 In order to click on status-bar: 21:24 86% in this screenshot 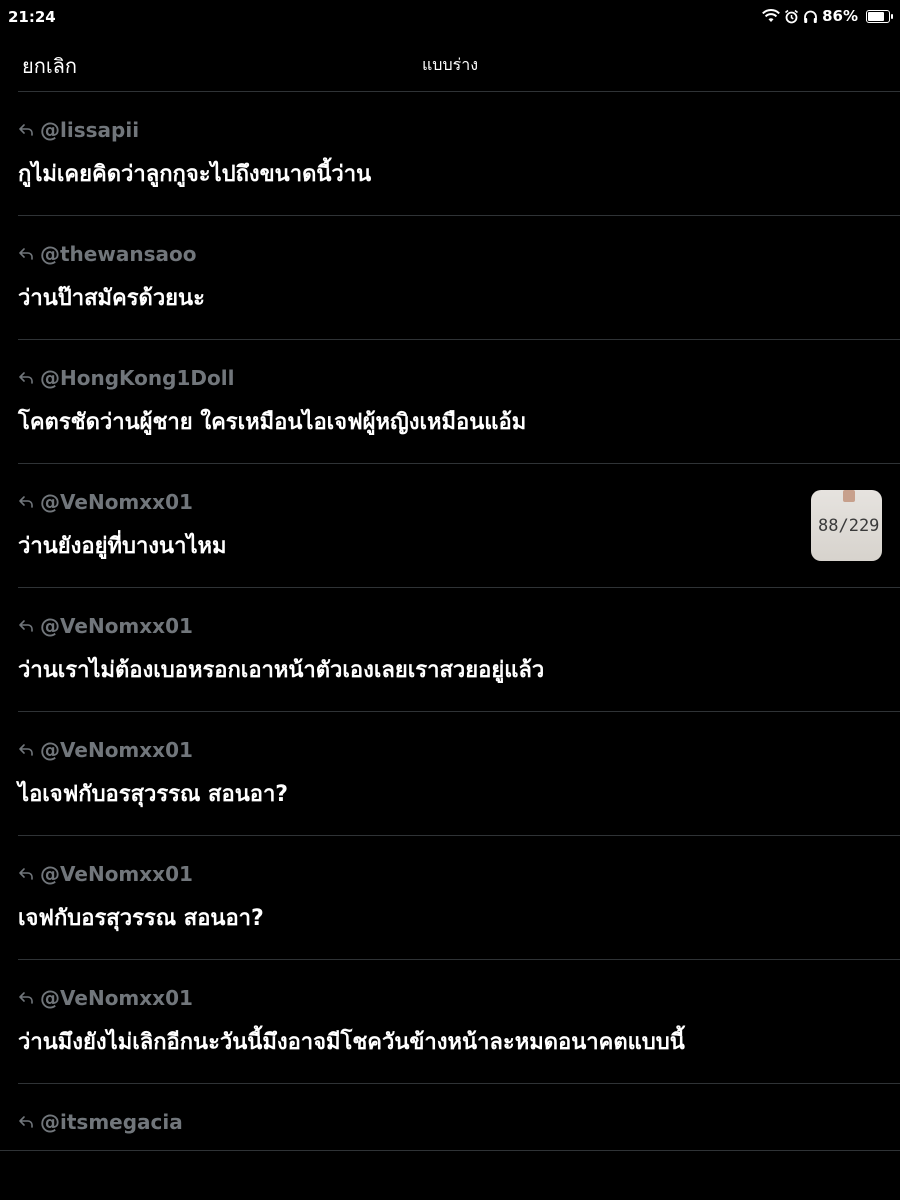, I will do `click(450, 18)`.